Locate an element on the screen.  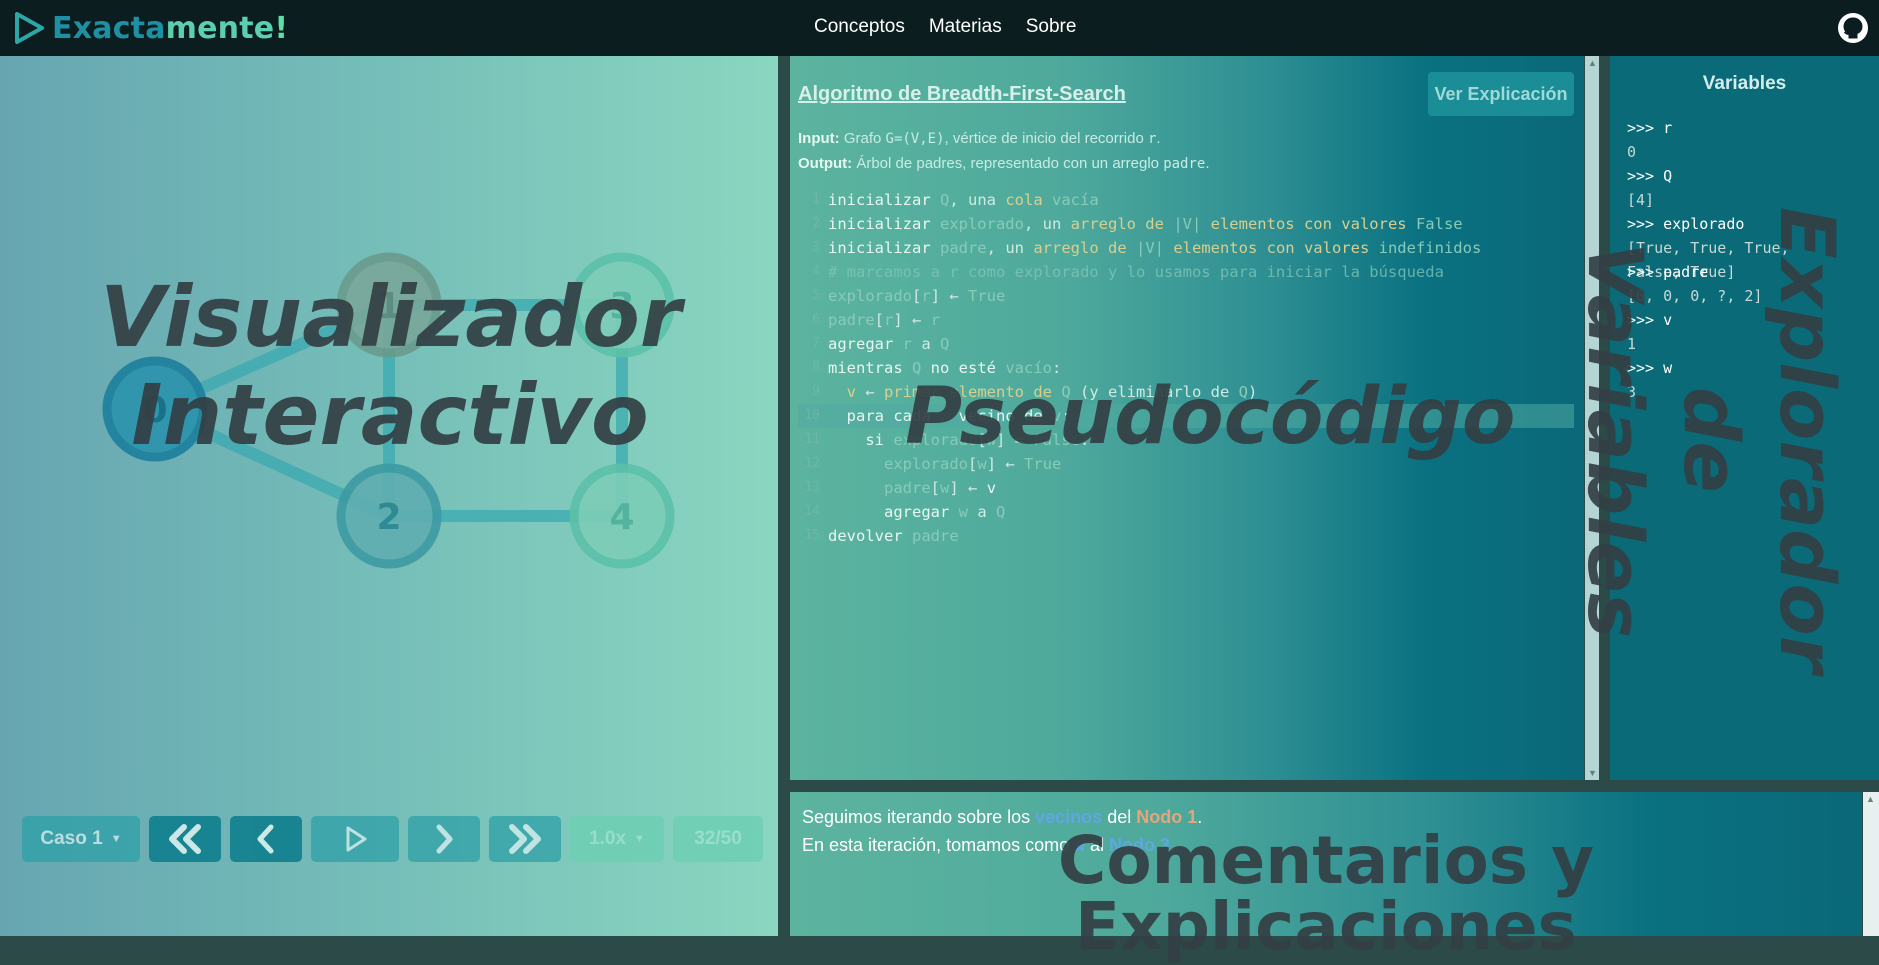
next-step-button is located at coordinates (444, 839).